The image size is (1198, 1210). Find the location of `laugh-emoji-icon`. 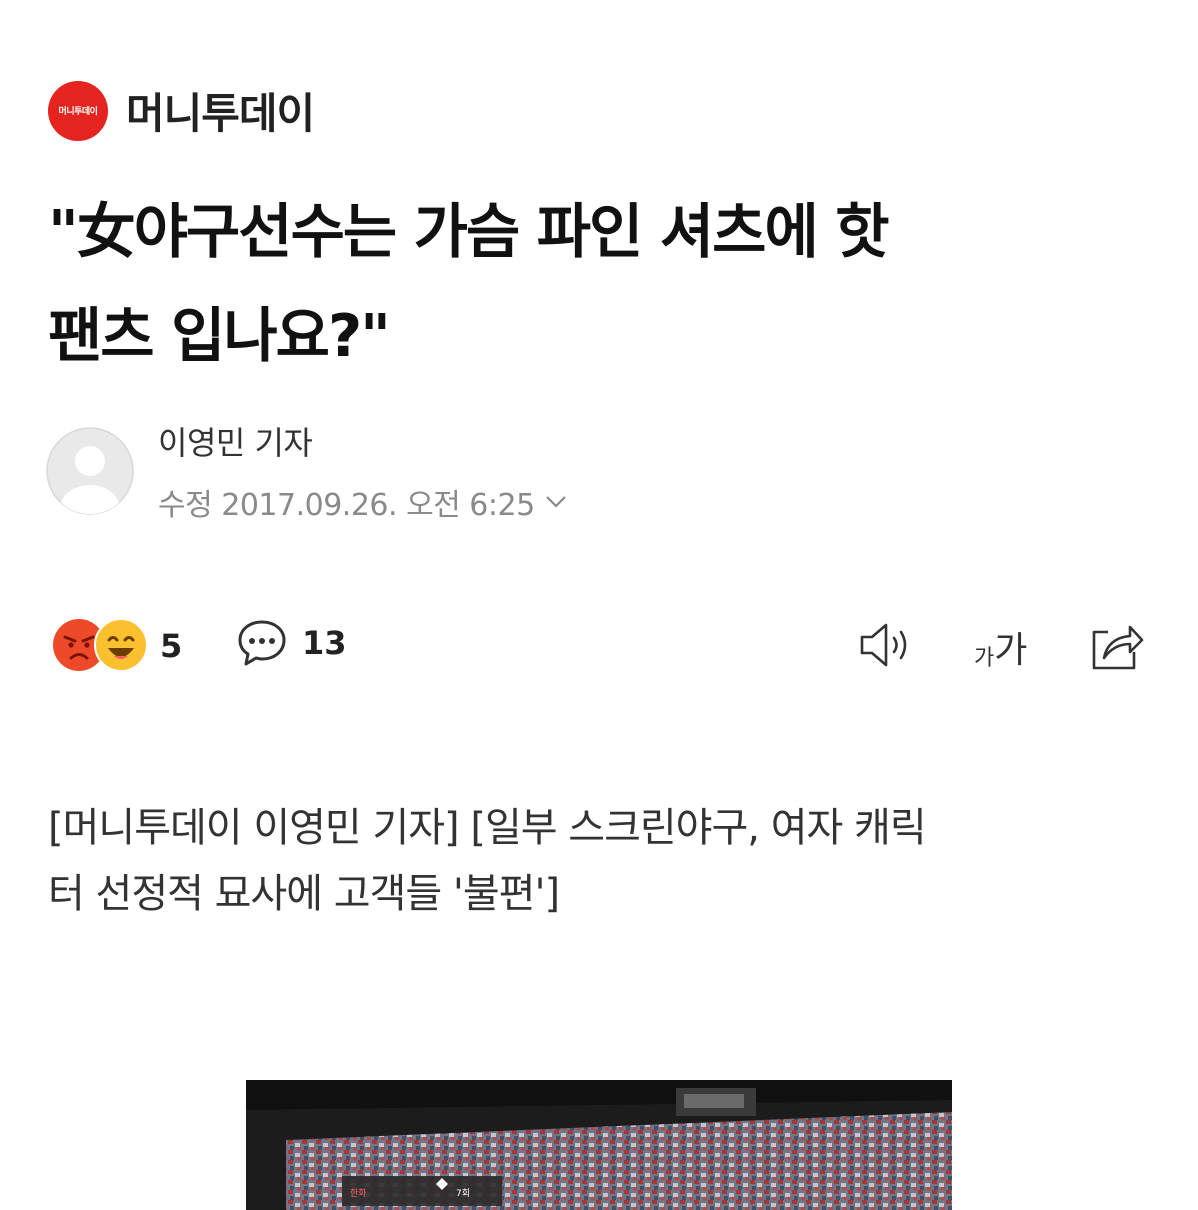

laugh-emoji-icon is located at coordinates (121, 645).